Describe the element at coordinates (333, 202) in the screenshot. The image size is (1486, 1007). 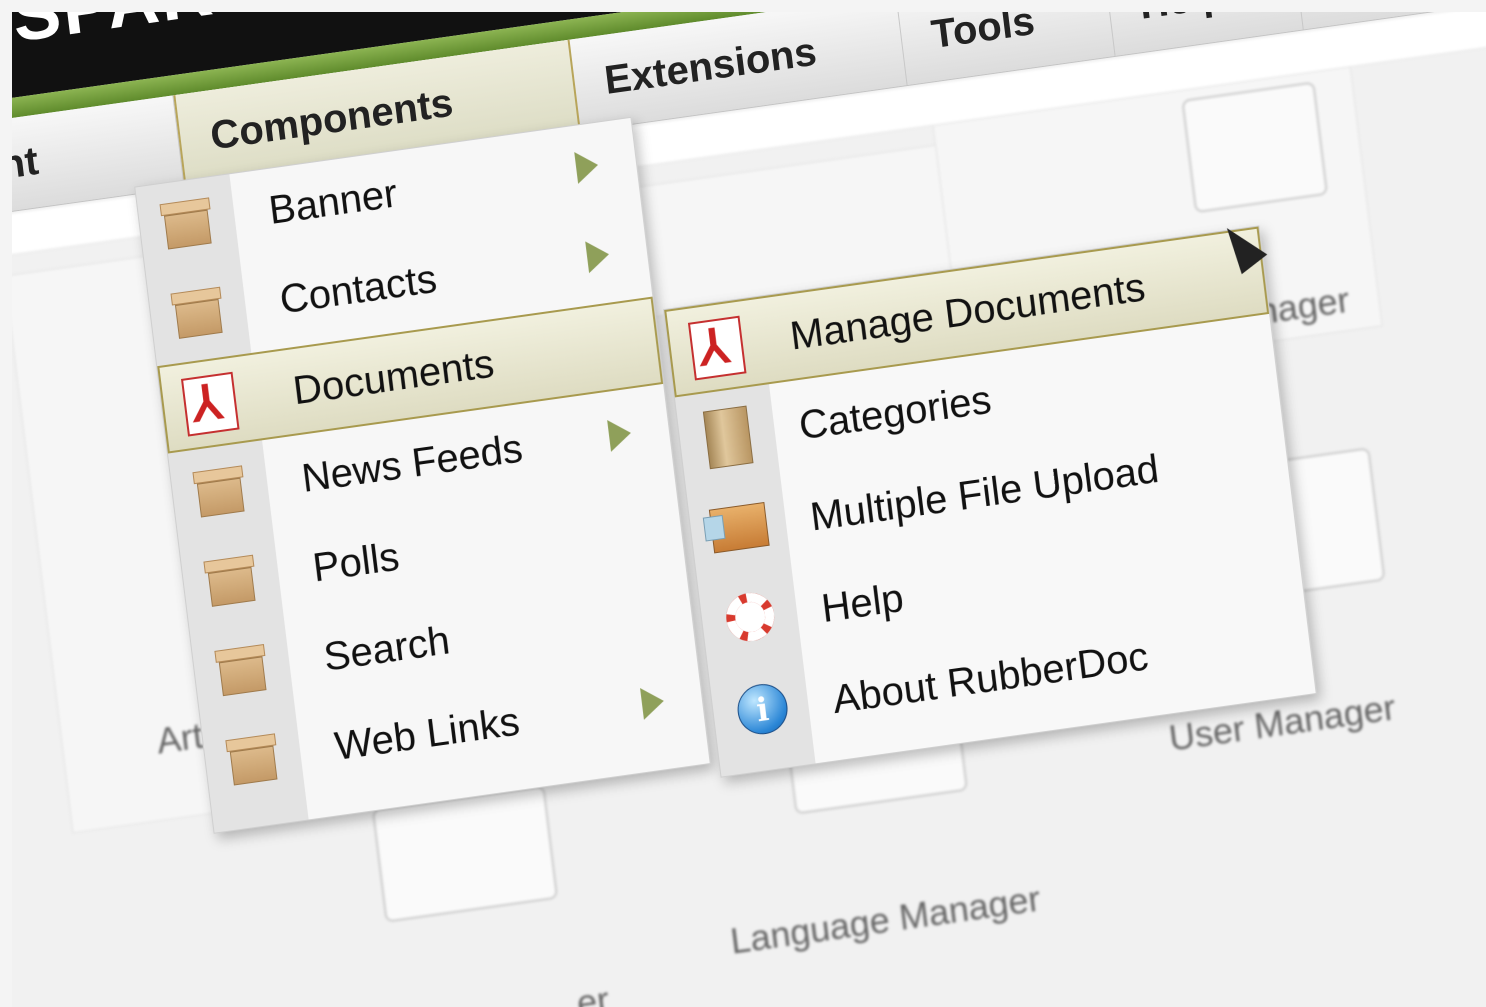
I see `menu-item-label: Banner` at that location.